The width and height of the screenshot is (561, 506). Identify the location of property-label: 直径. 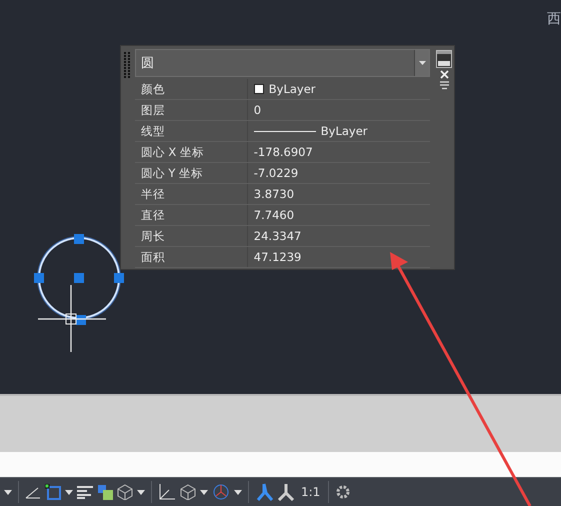
(191, 215).